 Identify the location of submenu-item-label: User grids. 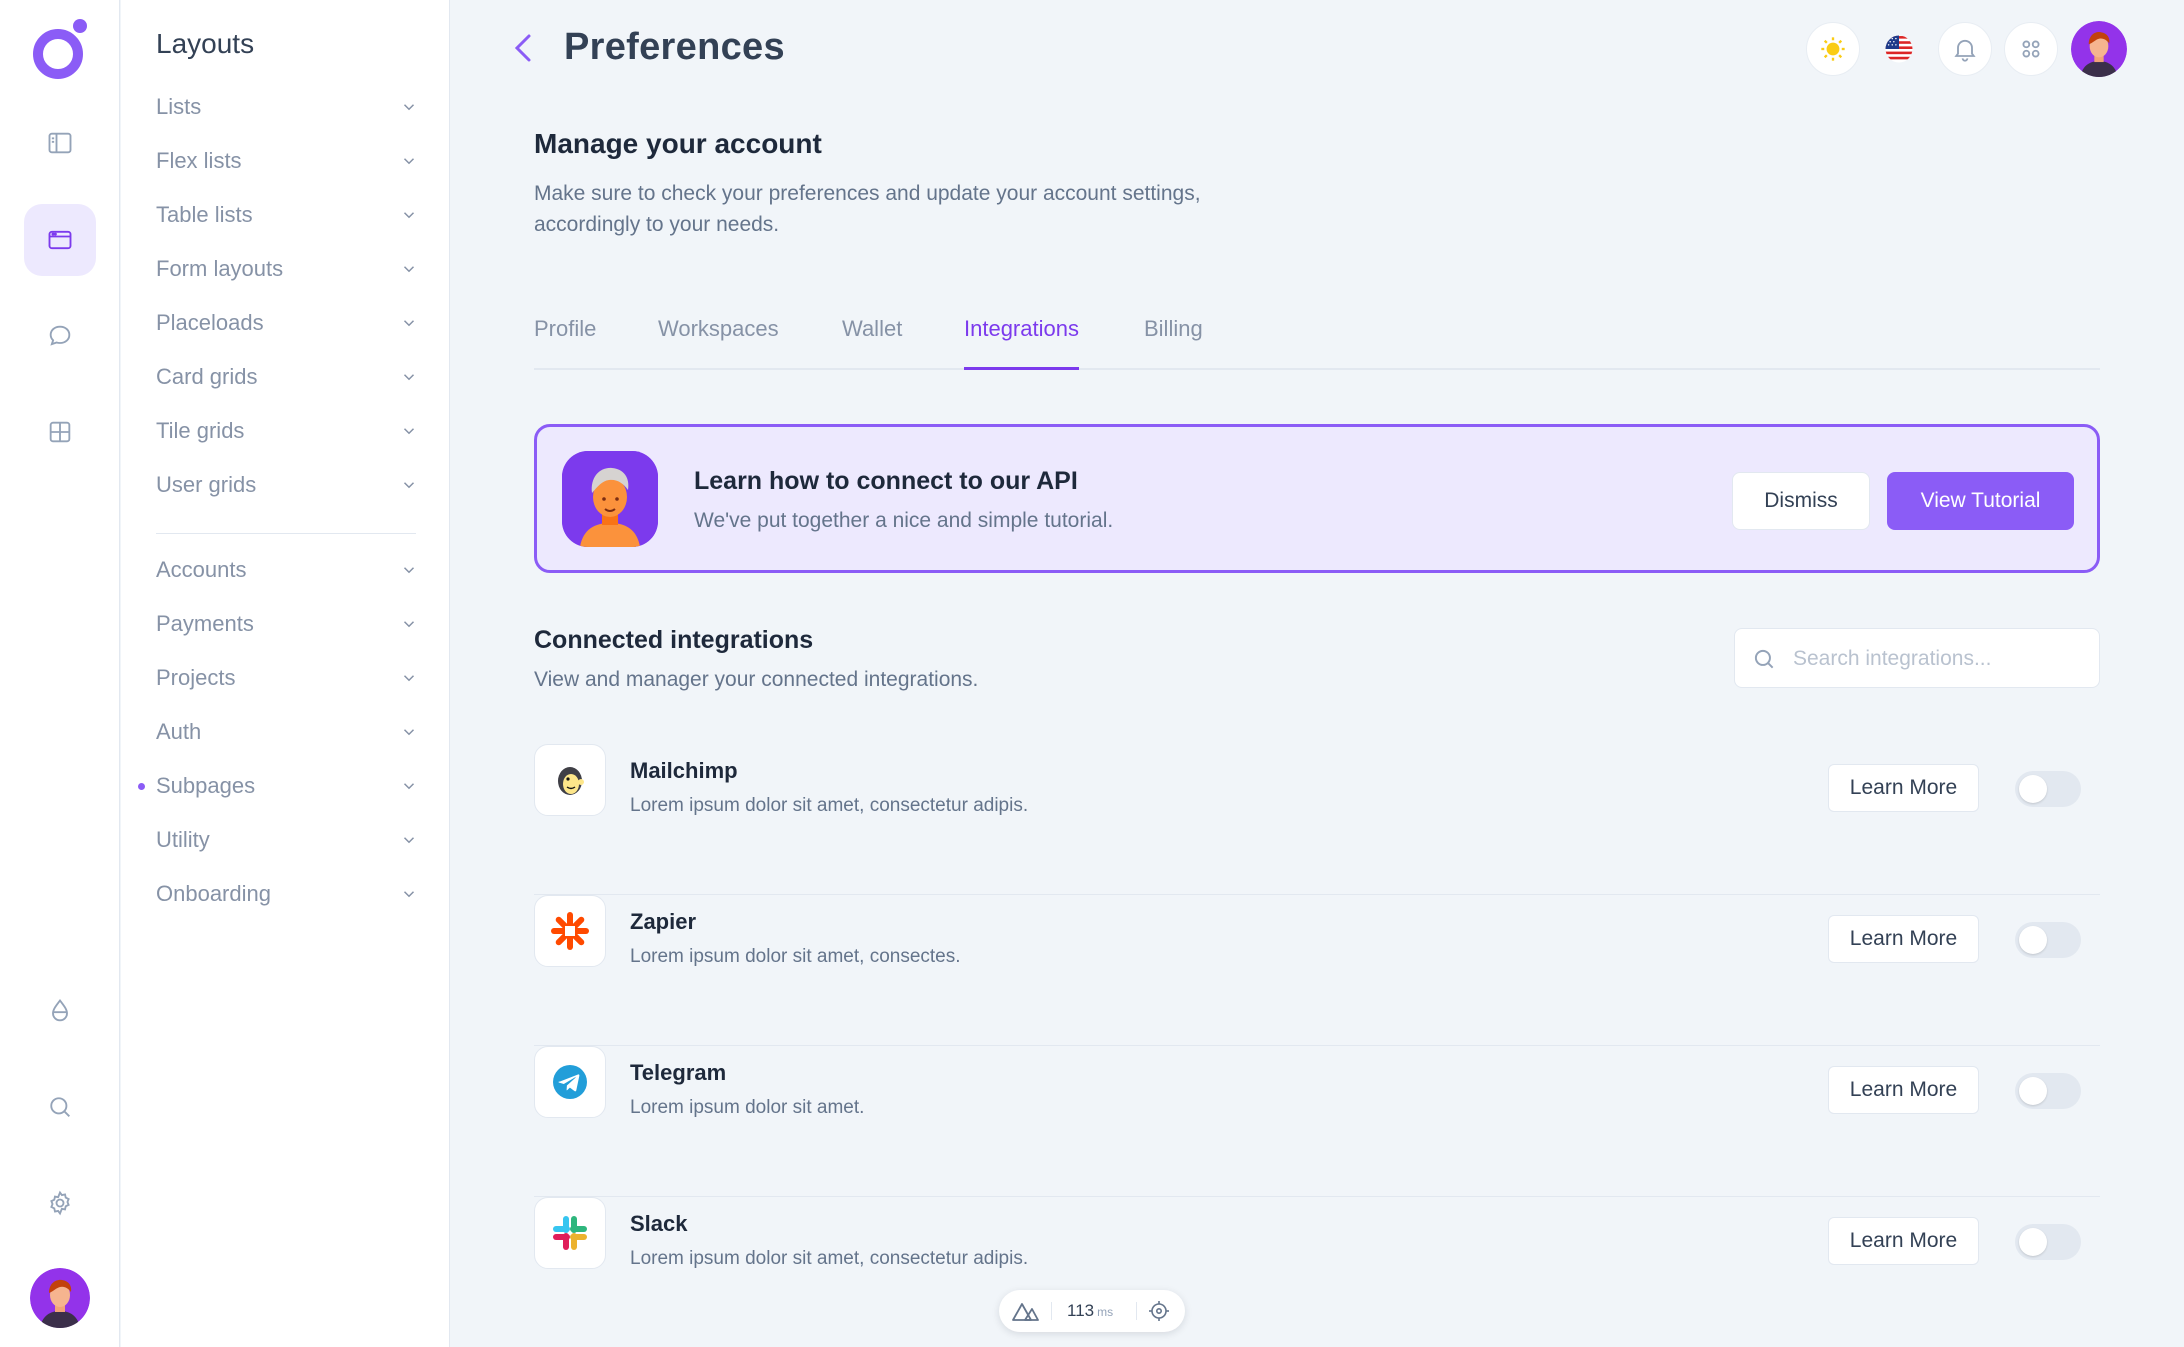
(206, 484).